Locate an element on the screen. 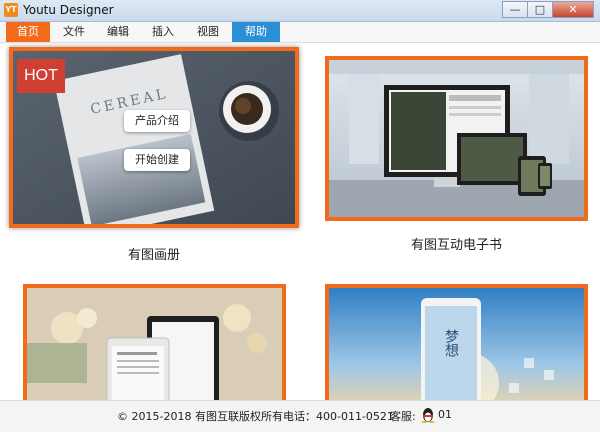  poster-preview-image: 梦想 is located at coordinates (456, 344).